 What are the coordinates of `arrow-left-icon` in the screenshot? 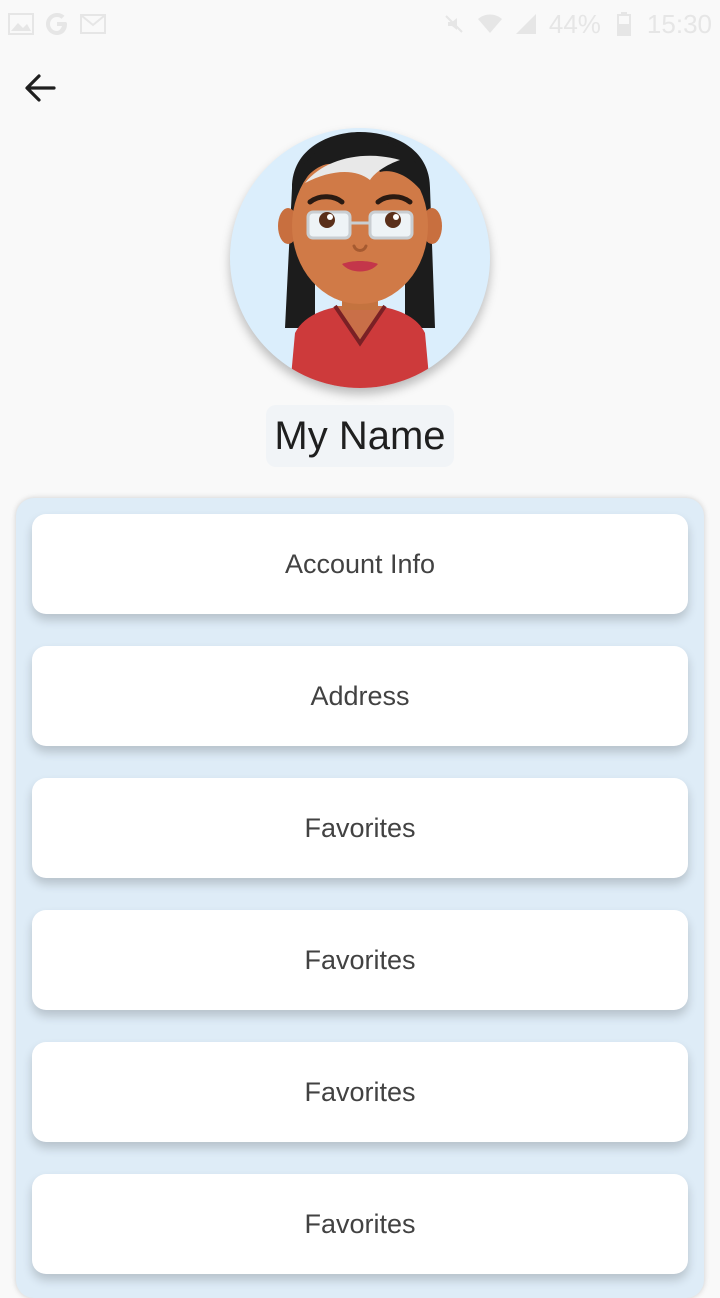 It's located at (40, 88).